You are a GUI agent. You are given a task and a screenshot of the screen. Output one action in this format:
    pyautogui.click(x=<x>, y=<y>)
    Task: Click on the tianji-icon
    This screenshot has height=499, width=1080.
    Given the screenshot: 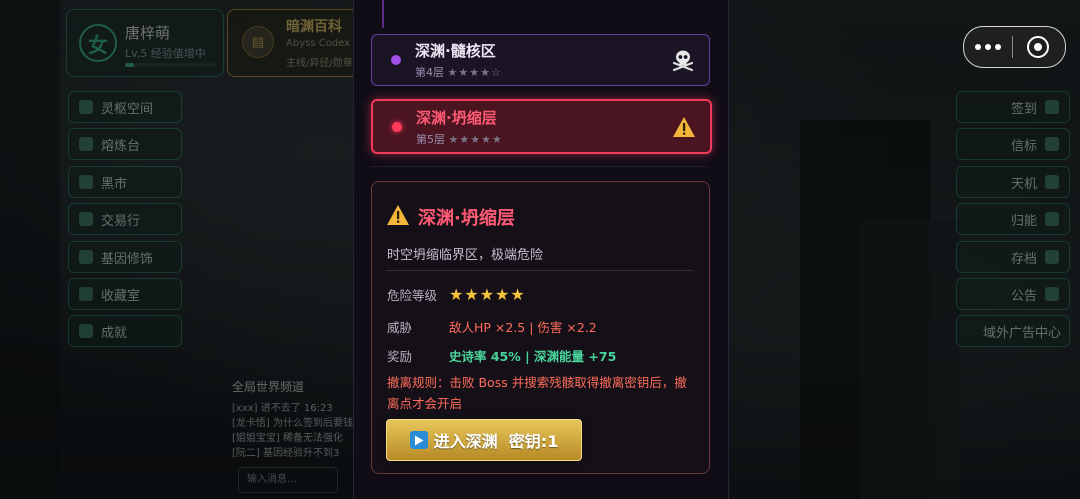 What is the action you would take?
    pyautogui.click(x=1052, y=182)
    